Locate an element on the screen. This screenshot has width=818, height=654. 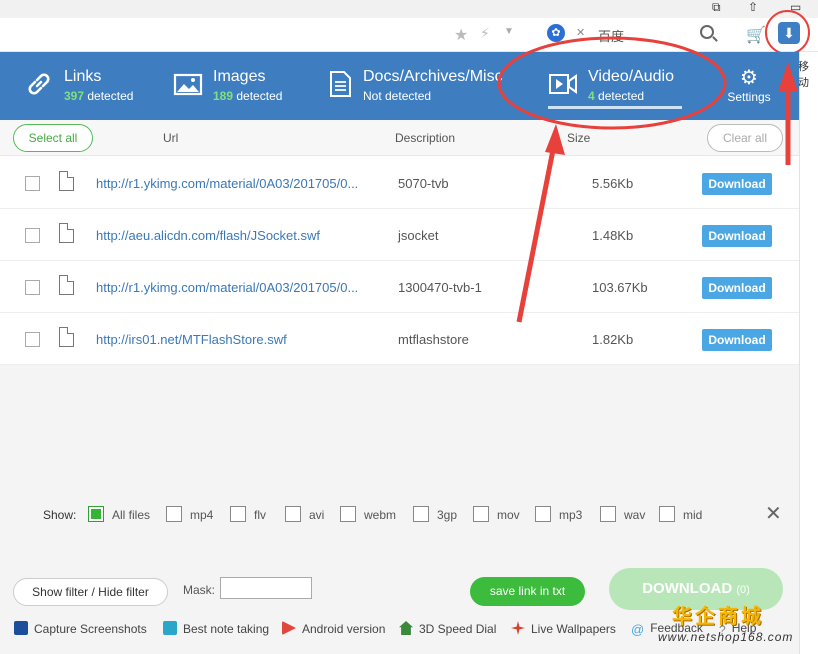
filter-label: All files is located at coordinates (131, 515).